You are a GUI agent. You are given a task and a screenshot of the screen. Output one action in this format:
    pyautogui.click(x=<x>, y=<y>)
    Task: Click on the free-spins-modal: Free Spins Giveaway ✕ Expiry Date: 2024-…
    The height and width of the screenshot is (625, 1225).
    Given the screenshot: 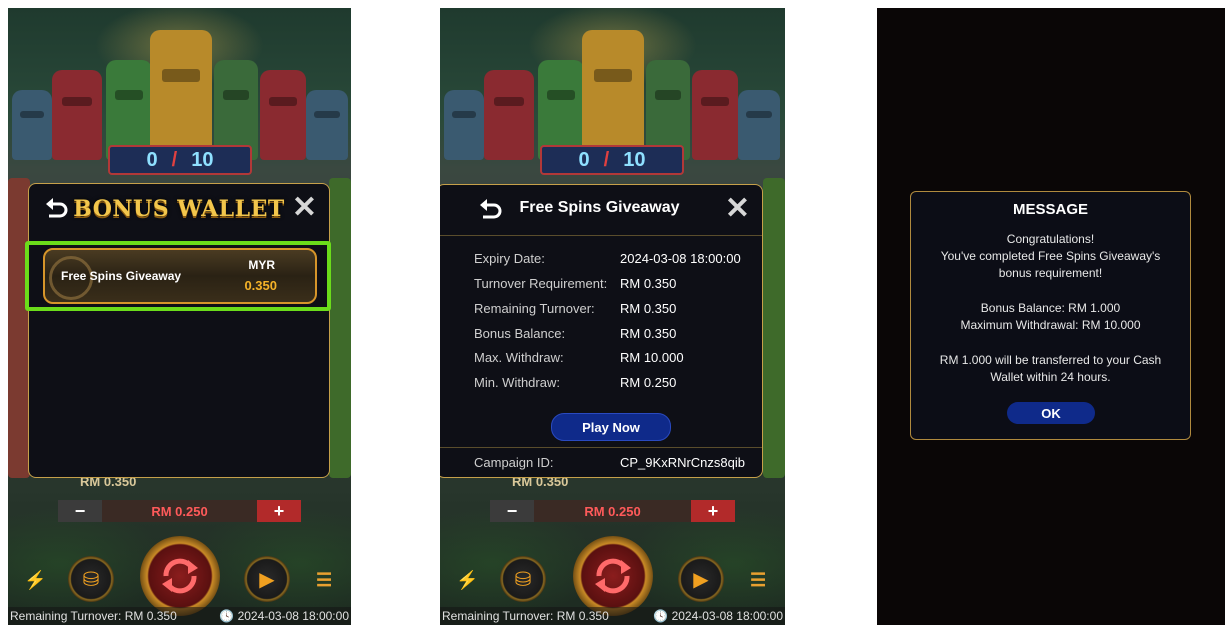 What is the action you would take?
    pyautogui.click(x=601, y=331)
    